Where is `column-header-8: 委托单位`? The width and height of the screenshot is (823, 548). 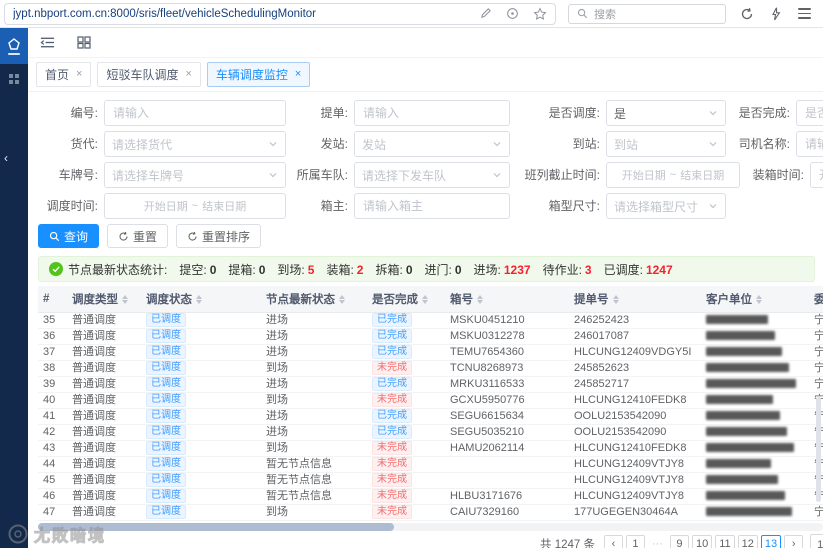
column-header-8: 委托单位 is located at coordinates (814, 299).